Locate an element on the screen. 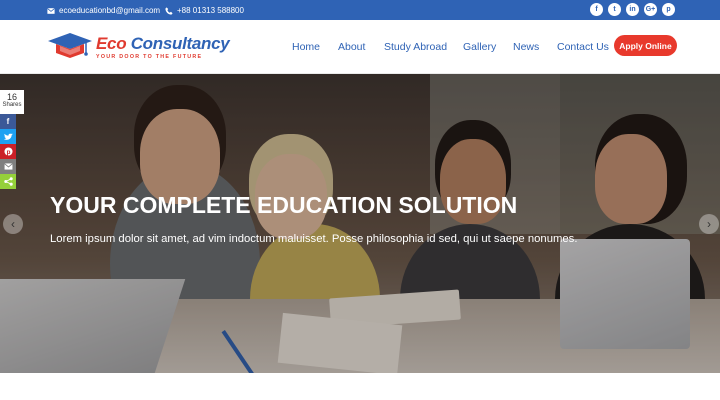 This screenshot has width=720, height=400. social-links: f t in G+ p is located at coordinates (632, 9).